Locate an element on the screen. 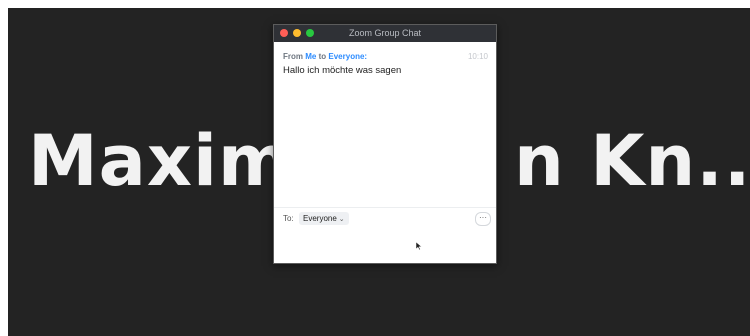 The height and width of the screenshot is (336, 750). recipient-row: To: Everyone ⌄ ··· is located at coordinates (385, 219).